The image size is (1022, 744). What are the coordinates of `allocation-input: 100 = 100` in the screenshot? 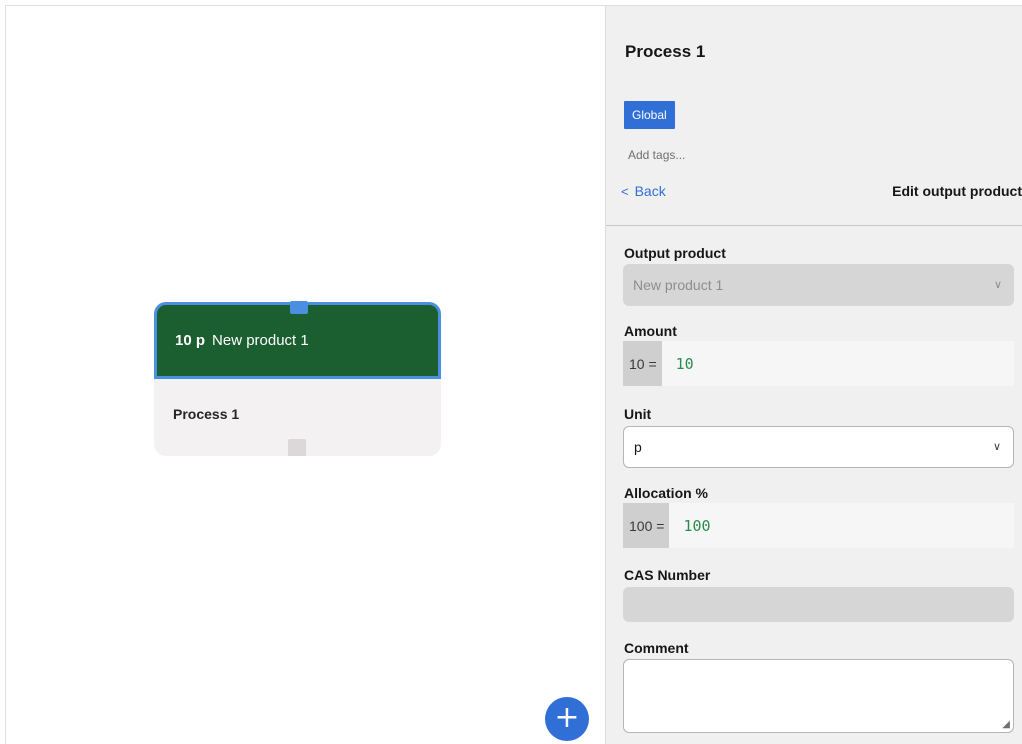 It's located at (818, 525).